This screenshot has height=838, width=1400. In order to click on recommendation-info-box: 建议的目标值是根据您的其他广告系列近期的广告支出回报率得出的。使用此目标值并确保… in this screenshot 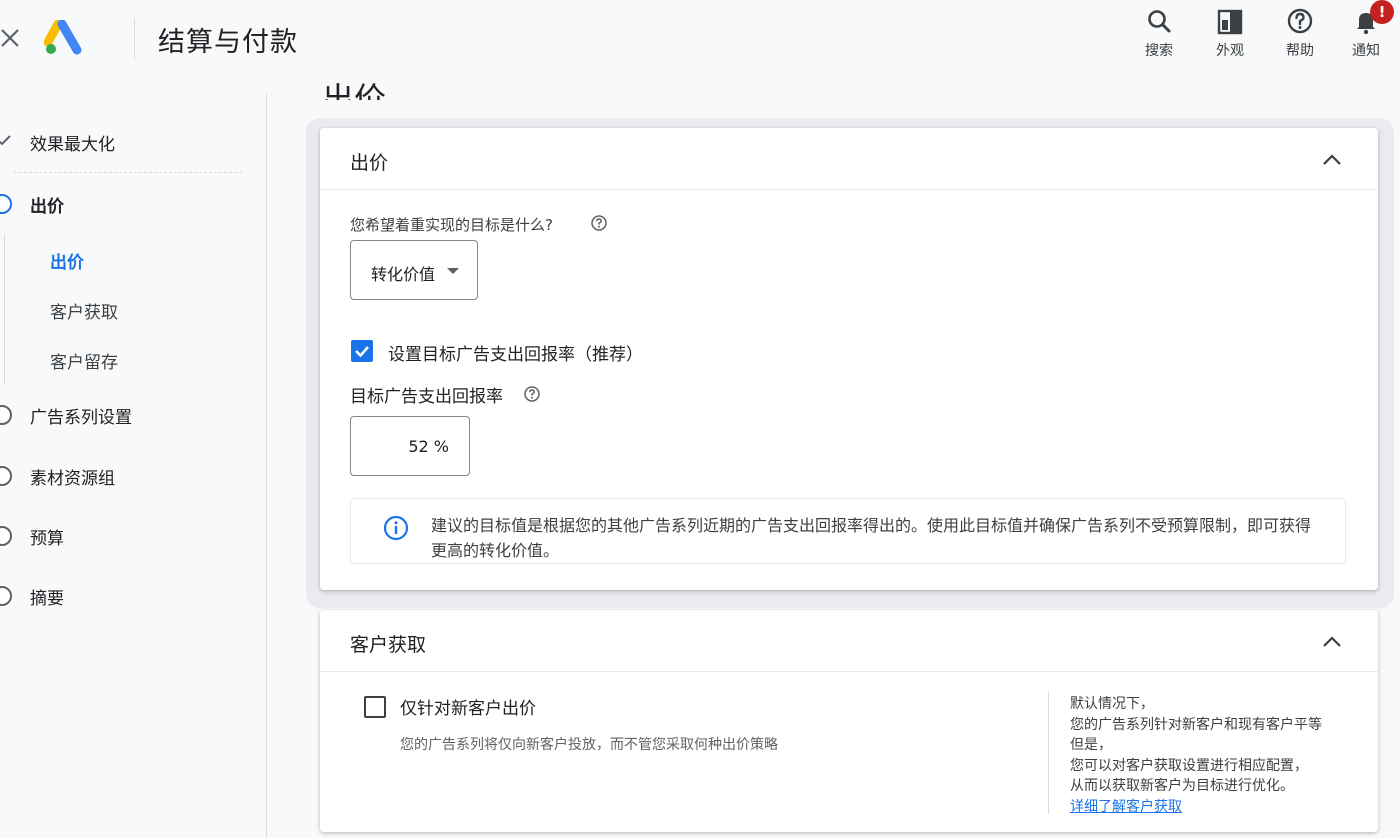, I will do `click(848, 531)`.